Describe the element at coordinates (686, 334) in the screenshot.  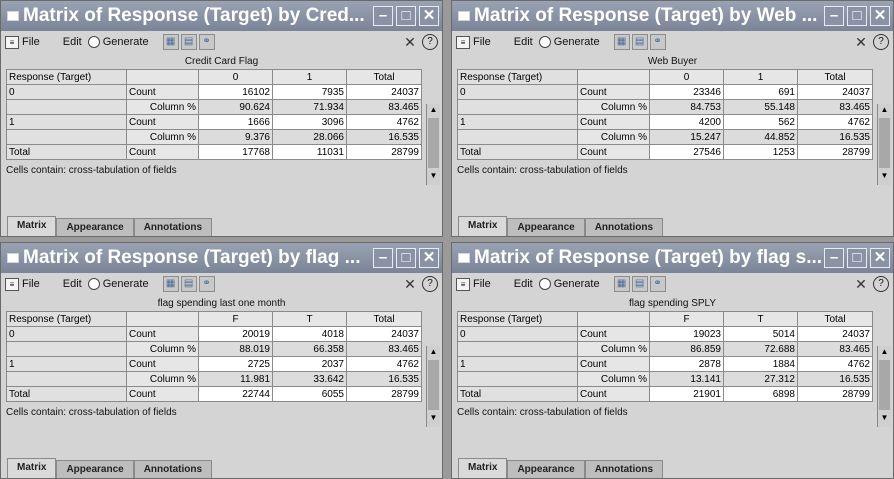
I see `matrix-cell: 19023` at that location.